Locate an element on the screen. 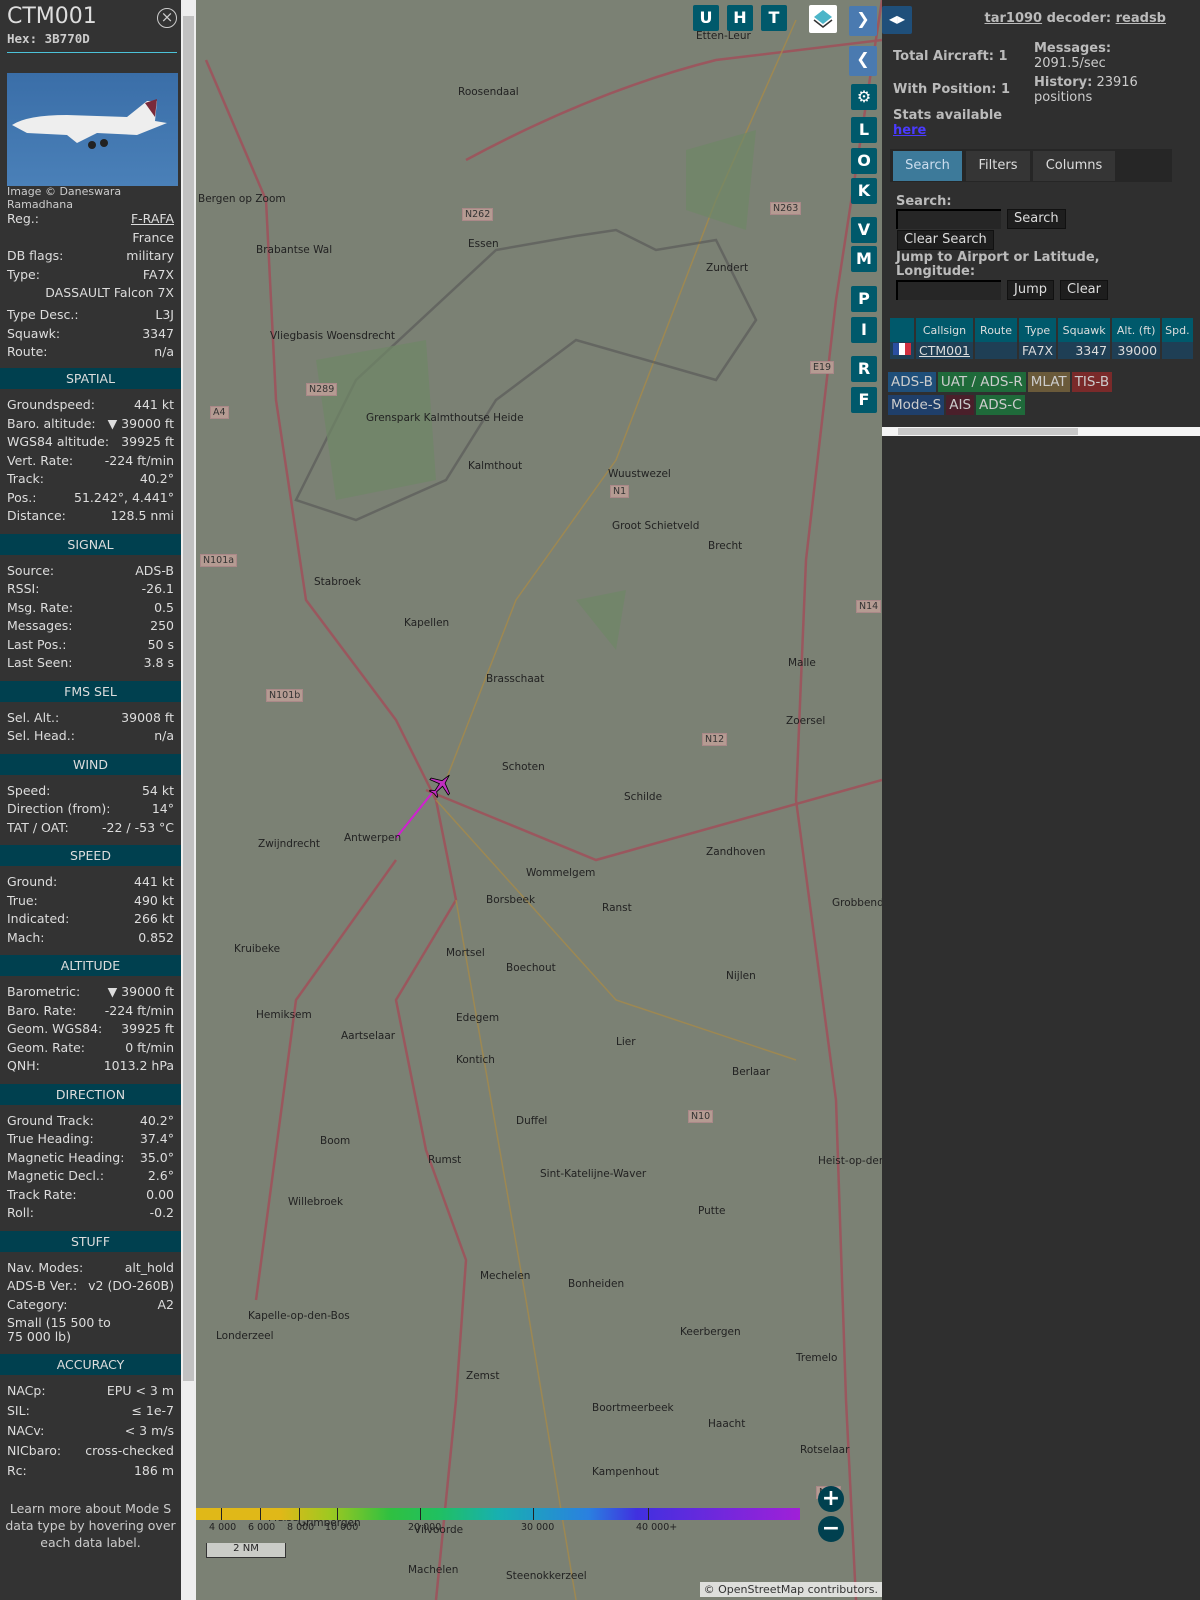 The width and height of the screenshot is (1200, 1600). map-button-h: H is located at coordinates (740, 18).